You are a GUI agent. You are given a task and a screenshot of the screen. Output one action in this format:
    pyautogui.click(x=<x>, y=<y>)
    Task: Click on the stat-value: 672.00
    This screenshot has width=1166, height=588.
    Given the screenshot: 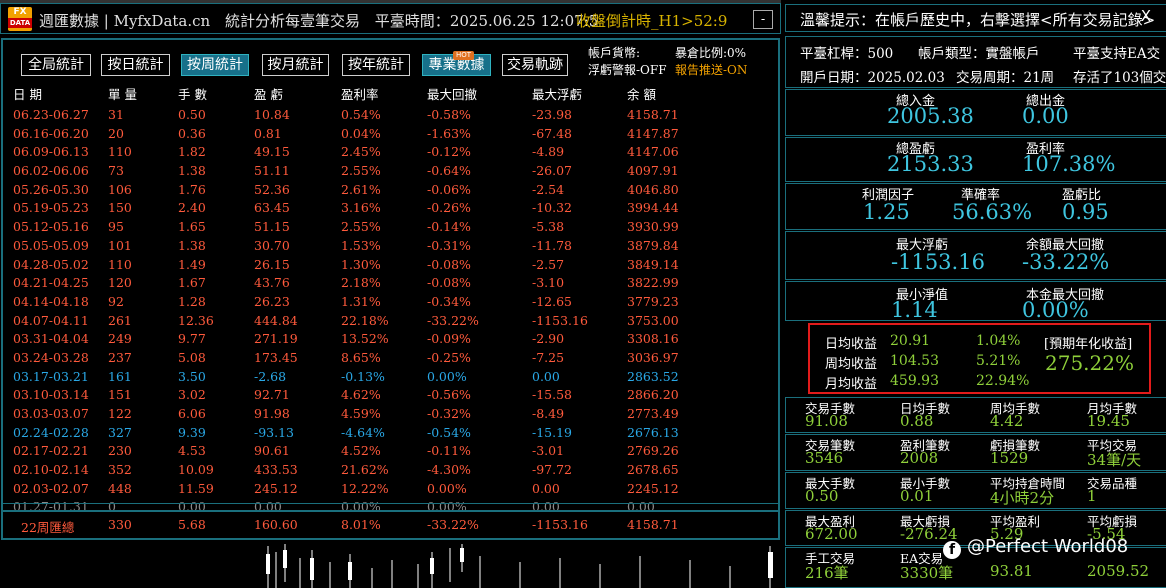 What is the action you would take?
    pyautogui.click(x=831, y=534)
    